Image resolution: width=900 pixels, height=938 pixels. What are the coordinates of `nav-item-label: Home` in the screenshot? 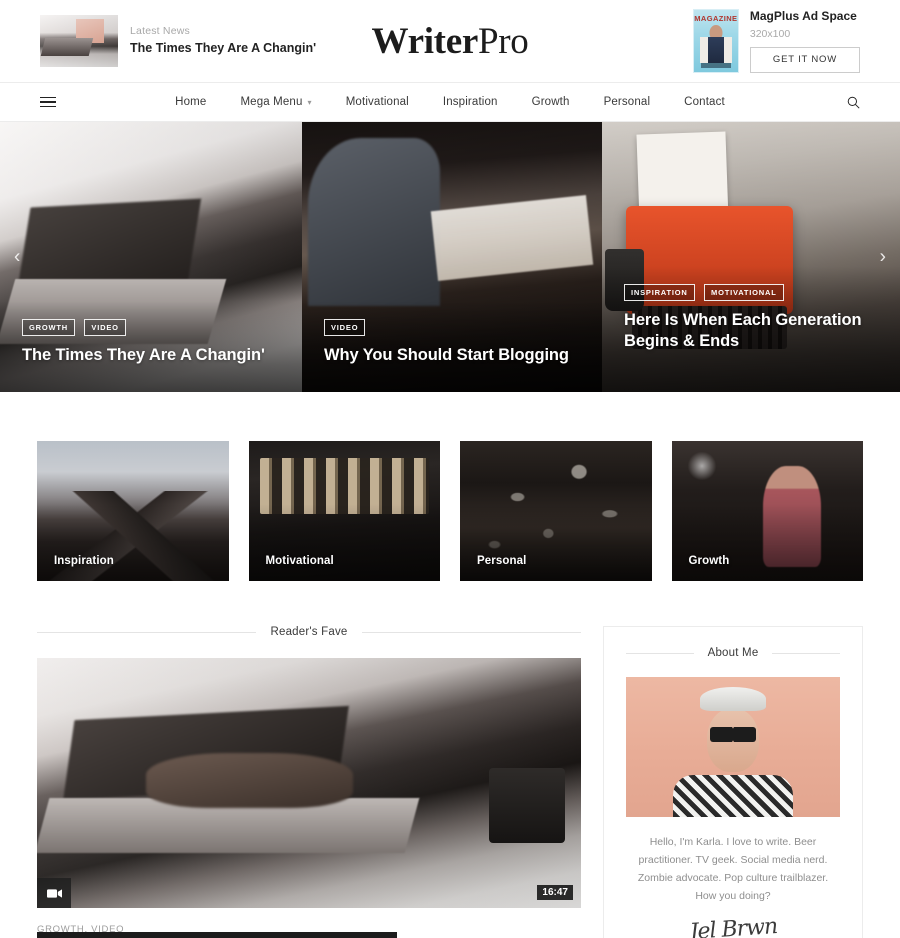 It's located at (191, 102).